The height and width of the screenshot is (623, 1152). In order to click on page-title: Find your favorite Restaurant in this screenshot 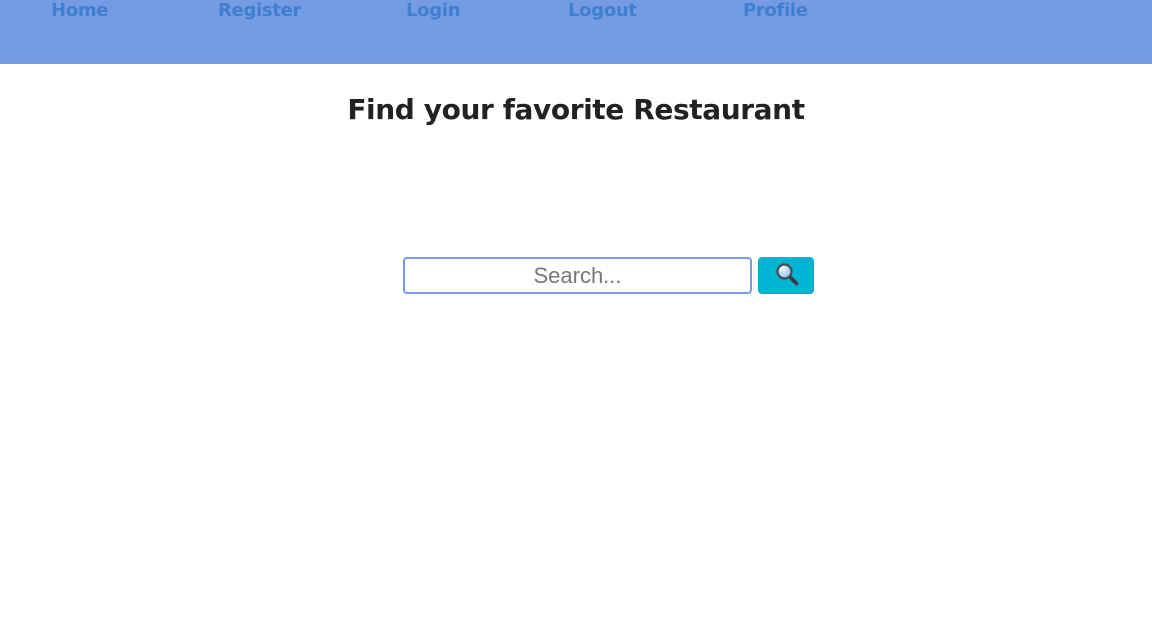, I will do `click(576, 109)`.